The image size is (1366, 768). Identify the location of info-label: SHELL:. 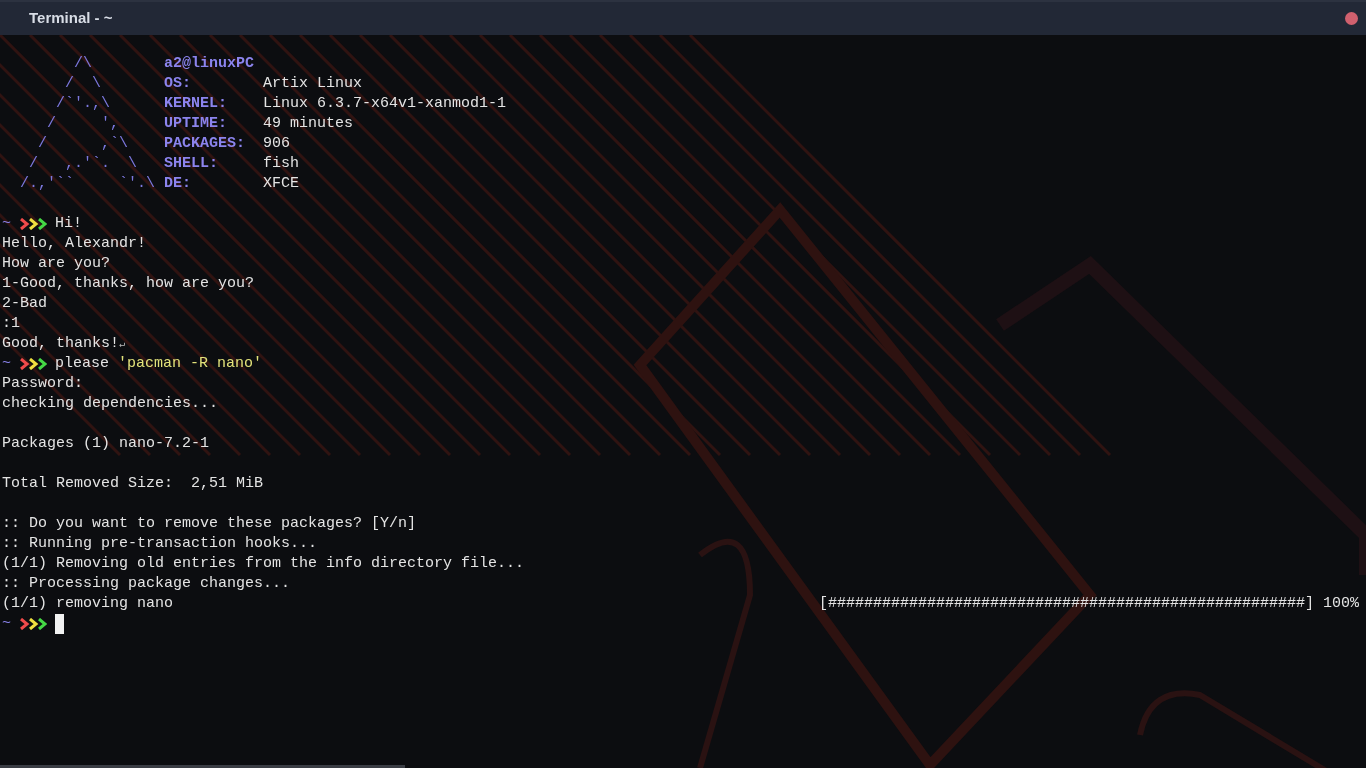
(192, 164).